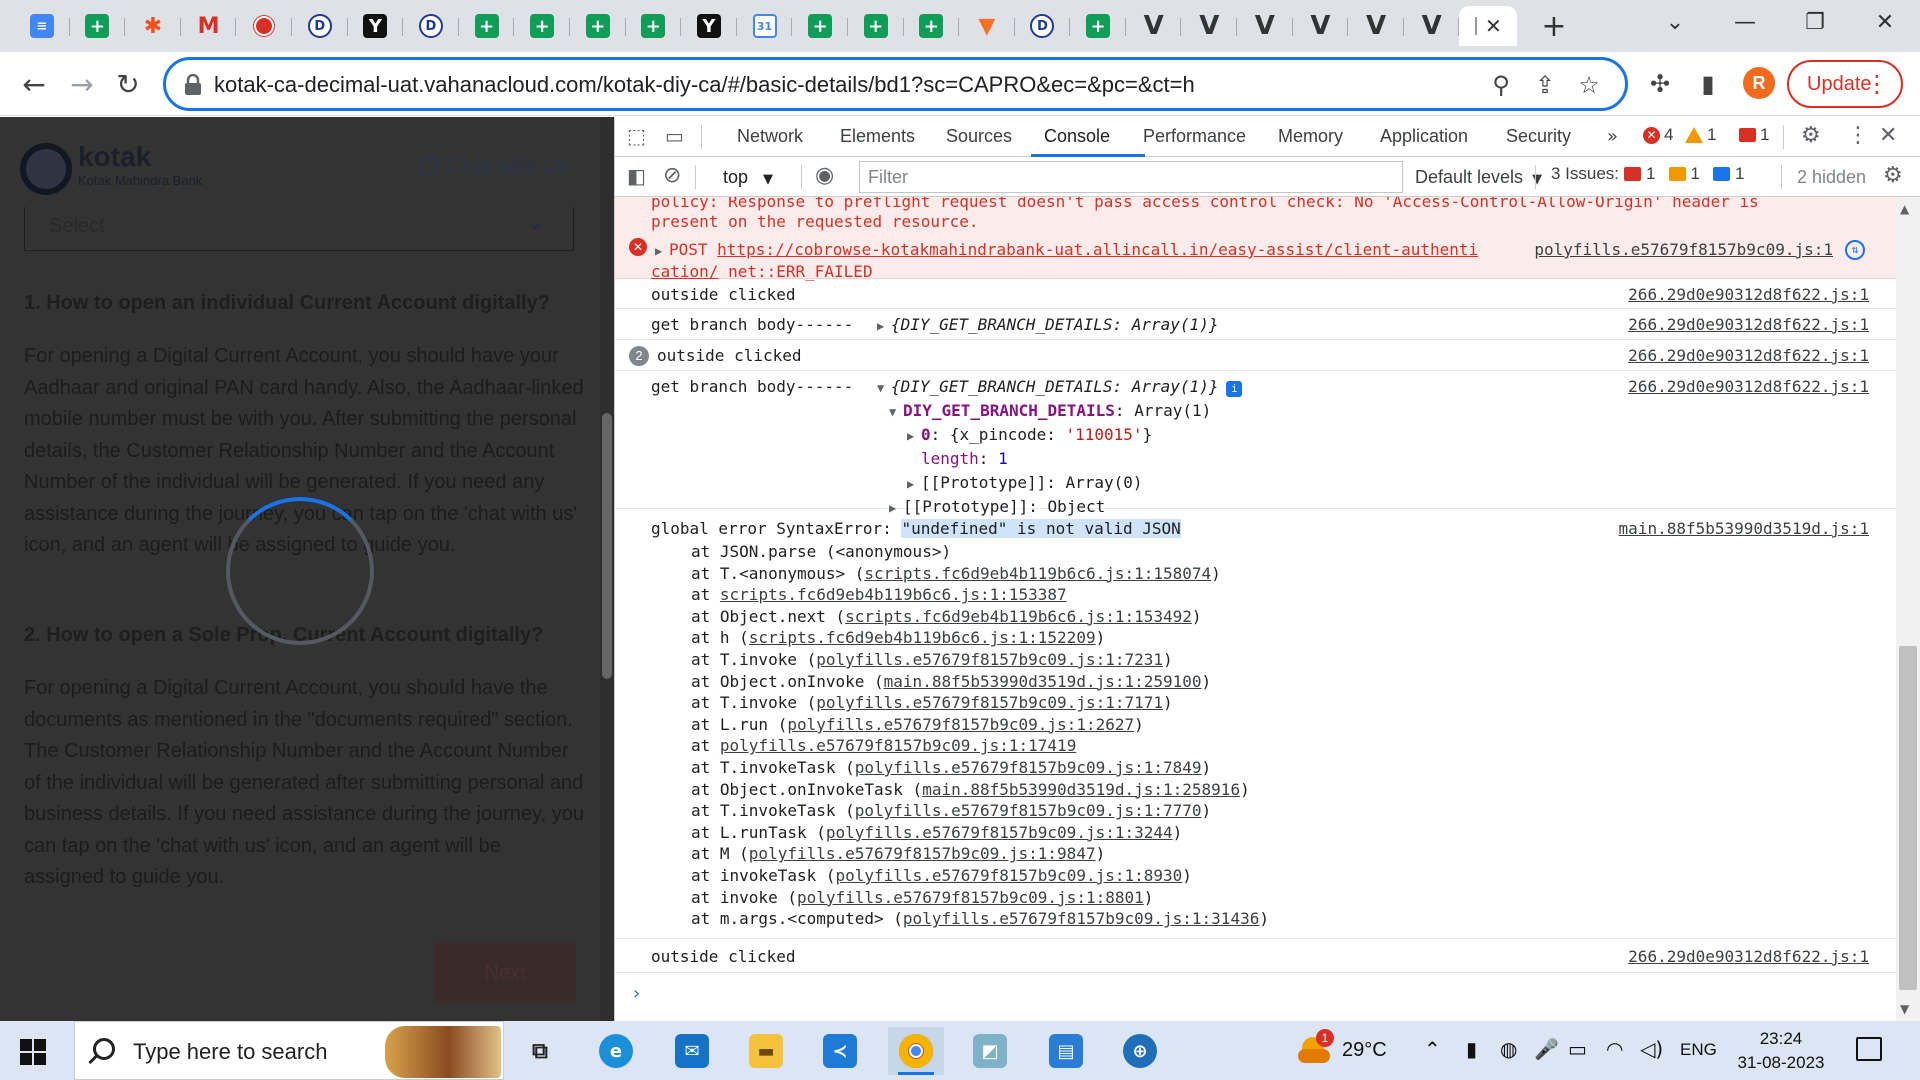 The image size is (1920, 1080). Describe the element at coordinates (1424, 136) in the screenshot. I see `tab-application: Application` at that location.